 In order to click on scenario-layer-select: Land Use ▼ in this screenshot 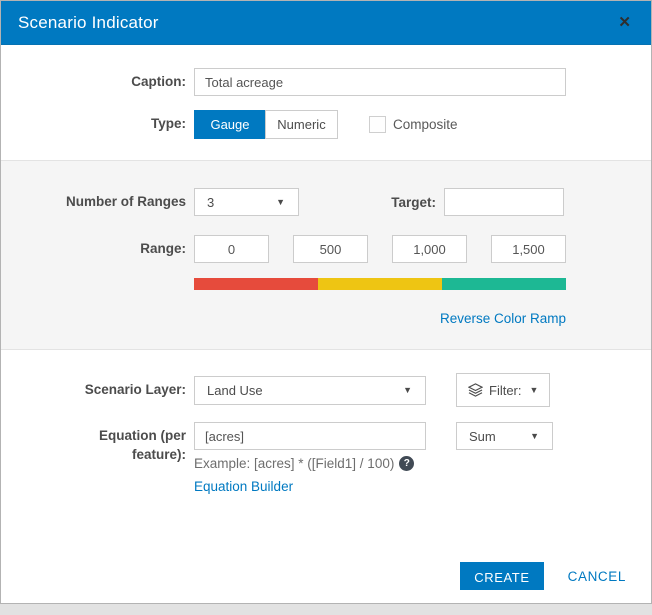, I will do `click(310, 390)`.